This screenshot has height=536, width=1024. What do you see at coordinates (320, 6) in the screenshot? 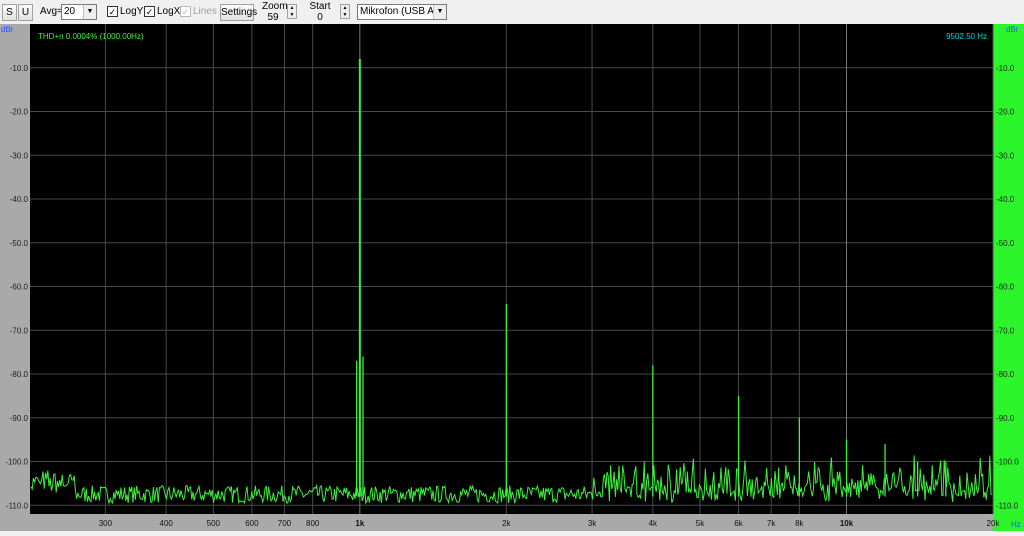
I see `start-label: Start` at bounding box center [320, 6].